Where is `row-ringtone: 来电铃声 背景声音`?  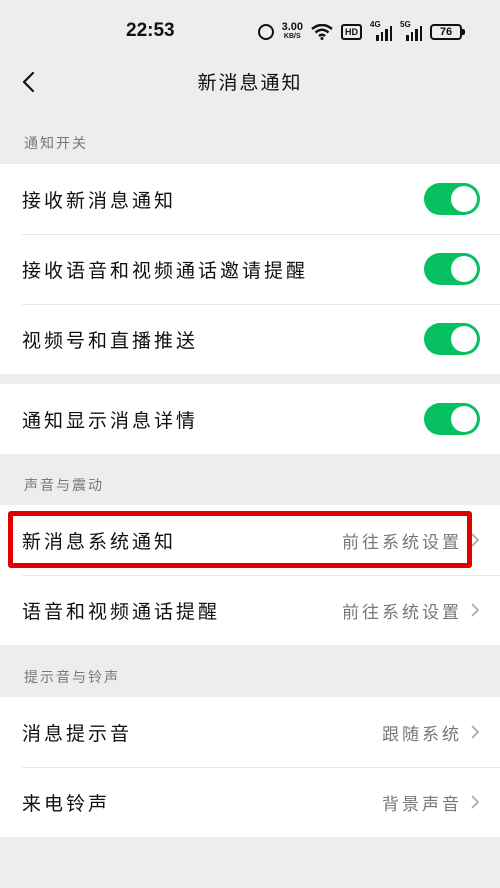
row-ringtone: 来电铃声 背景声音 is located at coordinates (250, 802).